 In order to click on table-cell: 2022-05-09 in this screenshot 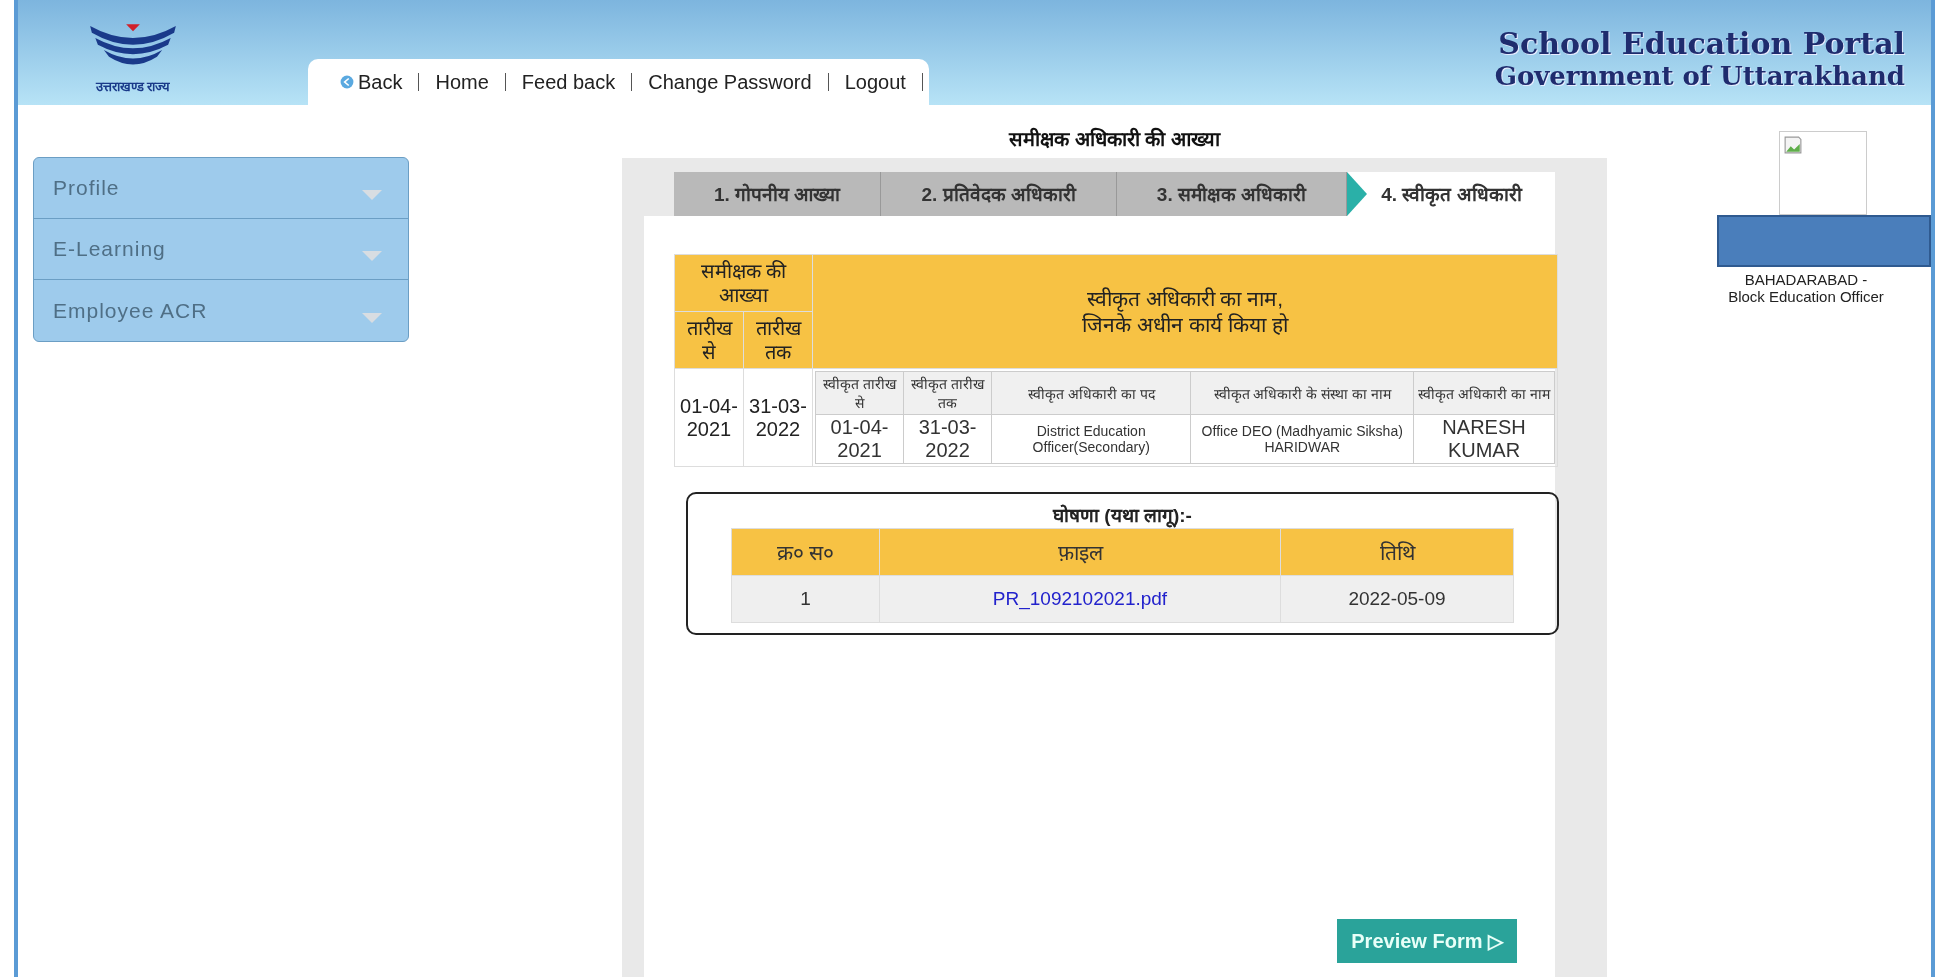, I will do `click(1397, 599)`.